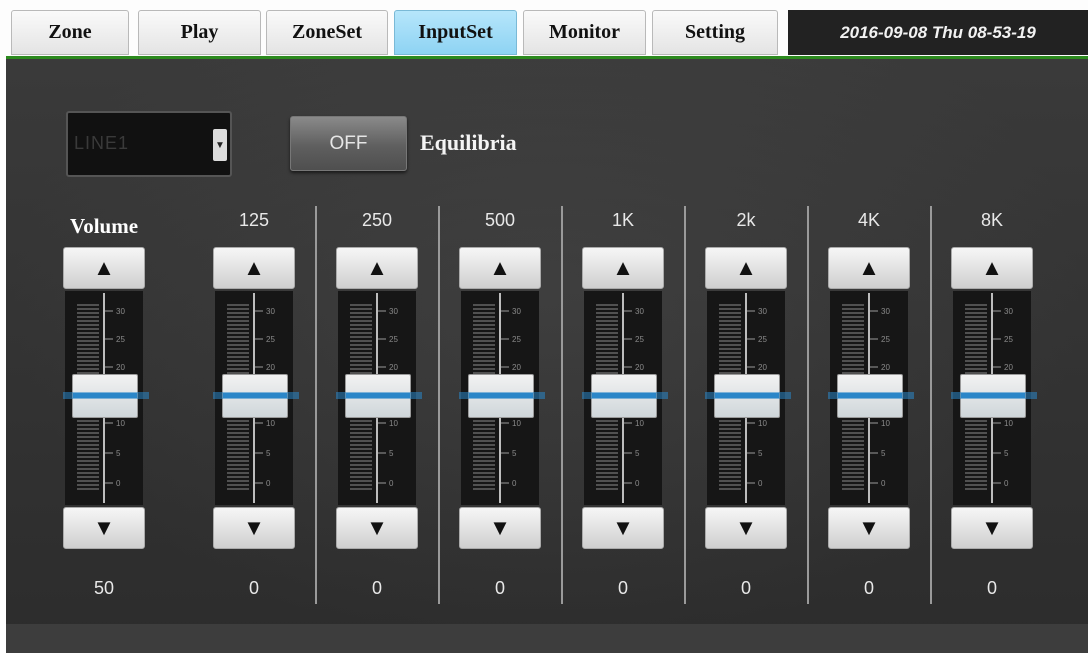 The width and height of the screenshot is (1088, 653). What do you see at coordinates (220, 145) in the screenshot?
I see `chevron-down-icon: ▼` at bounding box center [220, 145].